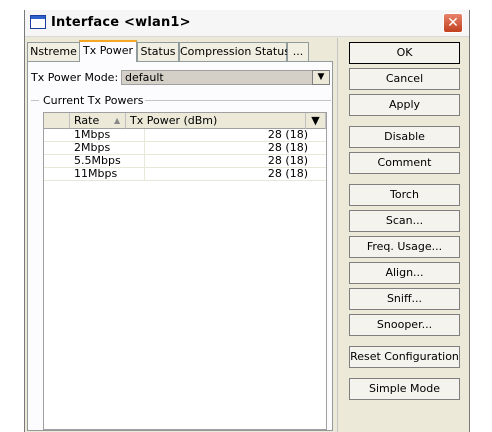  I want to click on tab-compression-status: Compression Status, so click(234, 51).